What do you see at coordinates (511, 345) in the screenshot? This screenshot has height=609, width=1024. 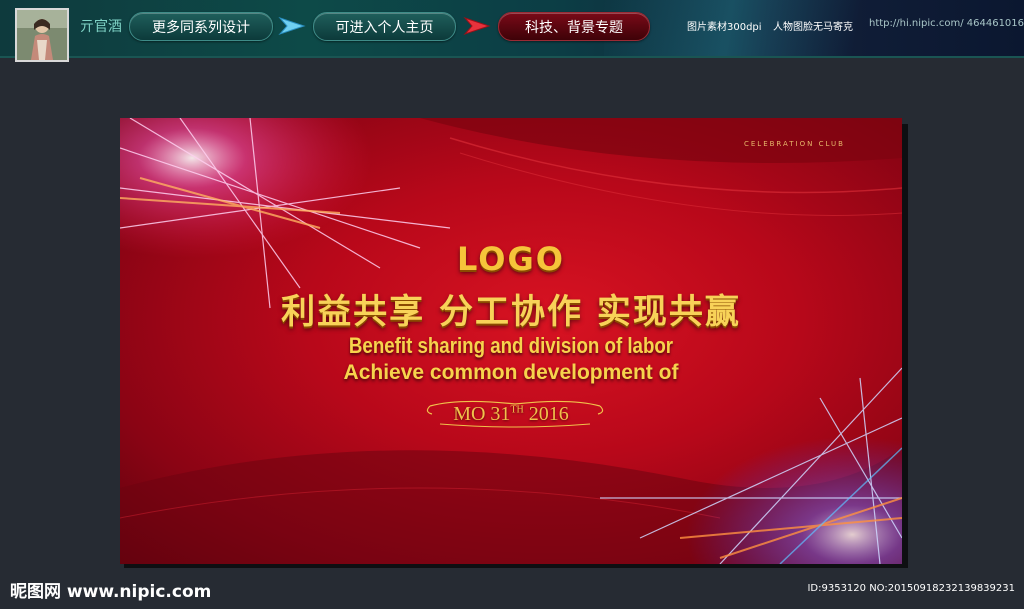 I see `poster-subtitle-1: Benefit sharing and division of labor` at bounding box center [511, 345].